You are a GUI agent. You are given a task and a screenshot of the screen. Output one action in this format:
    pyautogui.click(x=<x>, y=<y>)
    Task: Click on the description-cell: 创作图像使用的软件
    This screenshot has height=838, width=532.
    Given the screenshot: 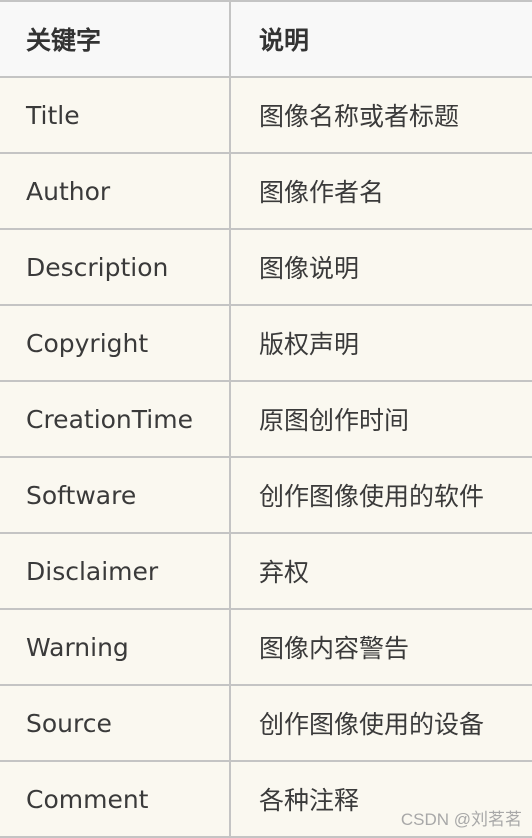 What is the action you would take?
    pyautogui.click(x=381, y=494)
    